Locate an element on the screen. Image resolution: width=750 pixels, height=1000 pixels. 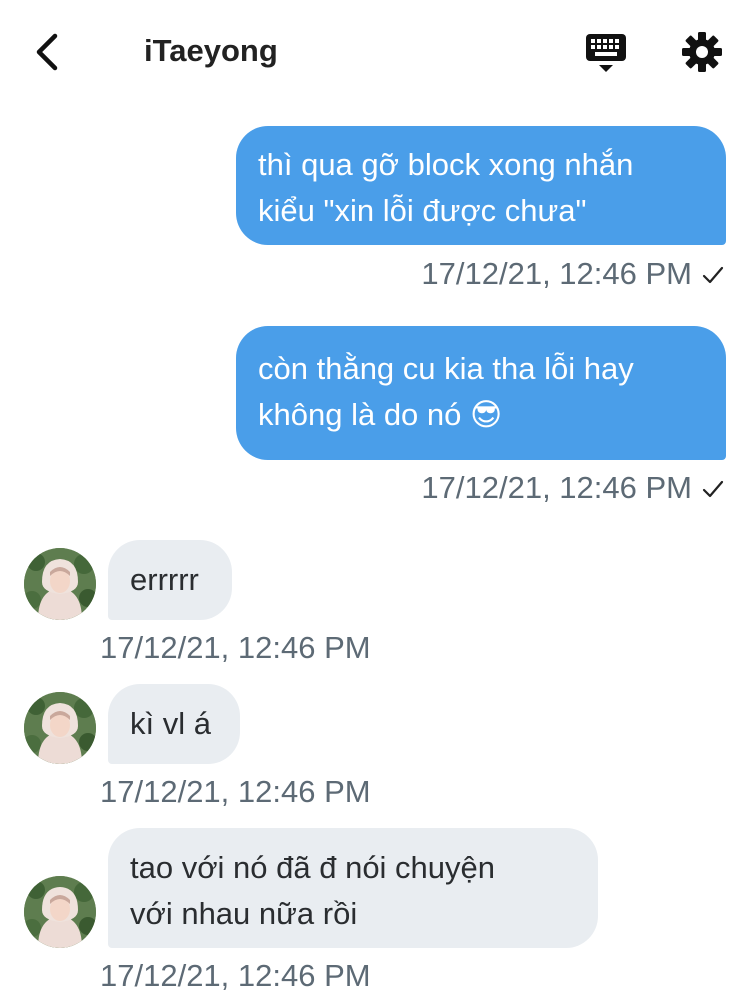
conversation-title: iTaeyong is located at coordinates (211, 51).